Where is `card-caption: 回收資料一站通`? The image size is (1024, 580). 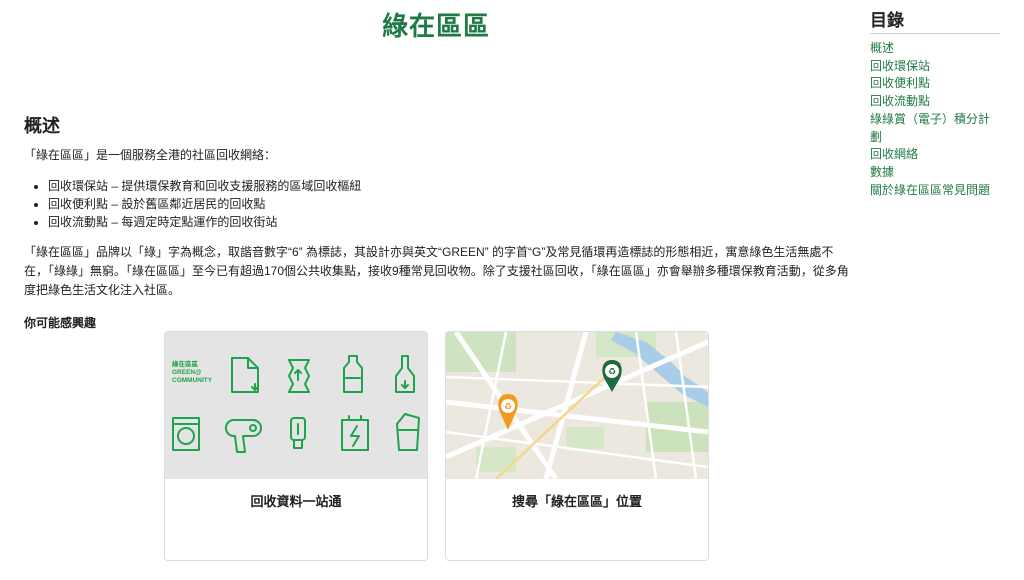
card-caption: 回收資料一站通 is located at coordinates (296, 500).